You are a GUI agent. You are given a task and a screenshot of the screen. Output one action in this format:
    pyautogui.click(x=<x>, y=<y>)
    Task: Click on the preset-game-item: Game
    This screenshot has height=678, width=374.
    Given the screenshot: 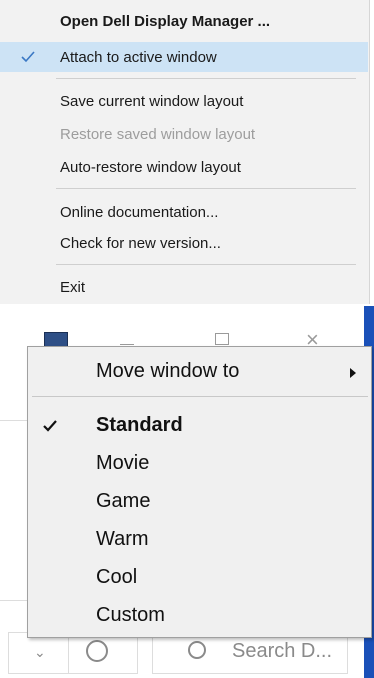 What is the action you would take?
    pyautogui.click(x=199, y=502)
    